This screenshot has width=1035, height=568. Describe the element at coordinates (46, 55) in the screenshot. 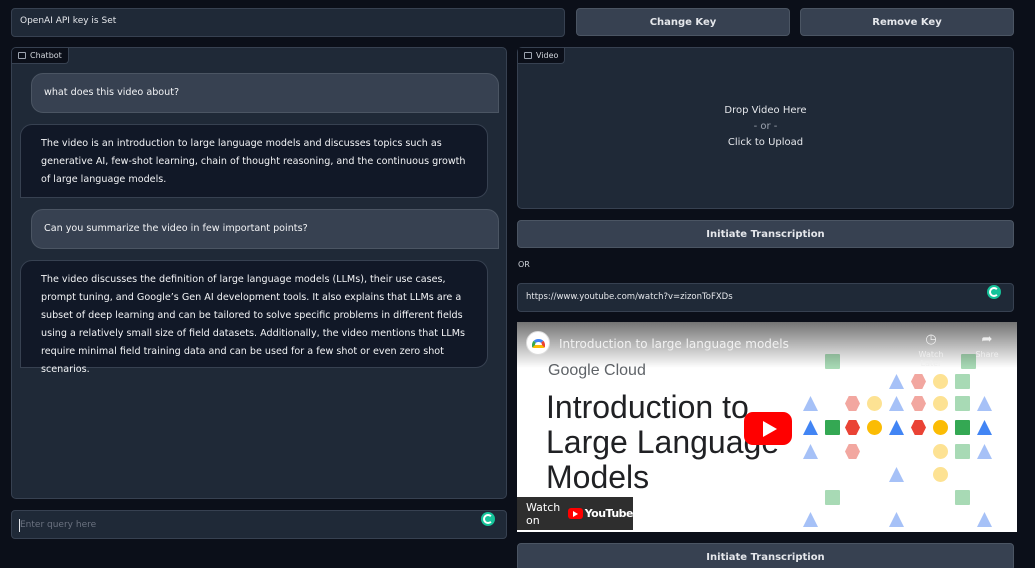

I see `chatbot-label-text: Chatbot` at that location.